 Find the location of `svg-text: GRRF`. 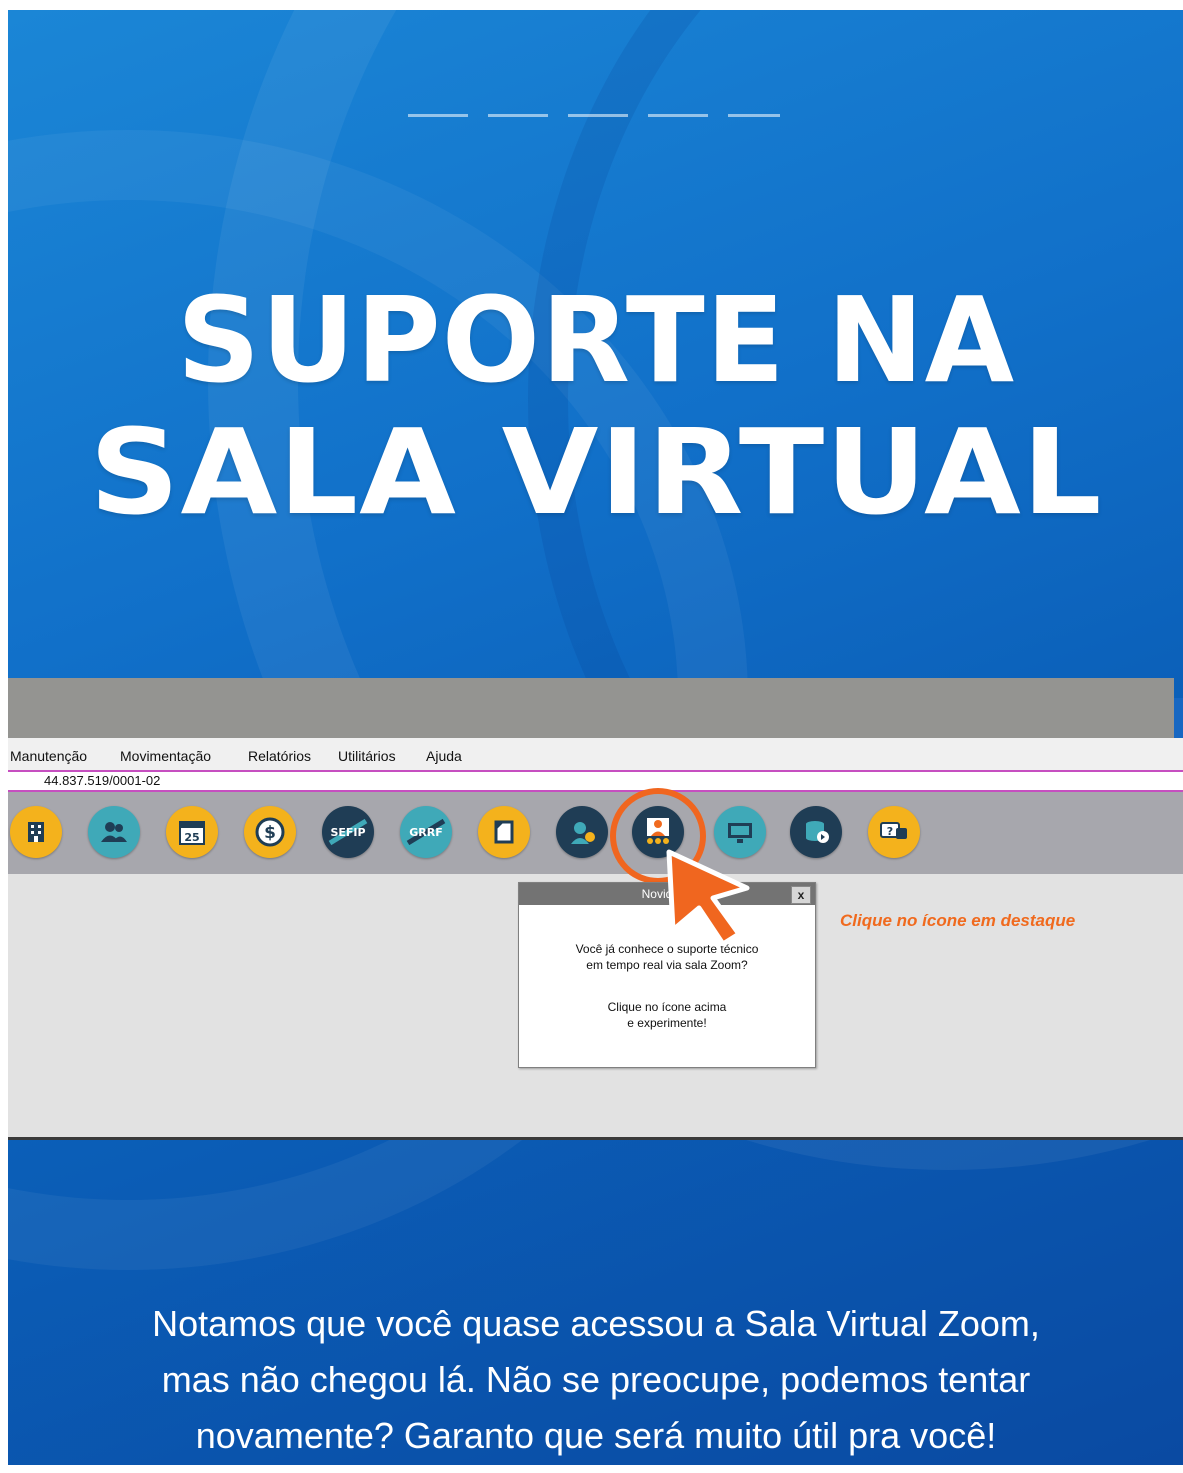

svg-text: GRRF is located at coordinates (425, 832).